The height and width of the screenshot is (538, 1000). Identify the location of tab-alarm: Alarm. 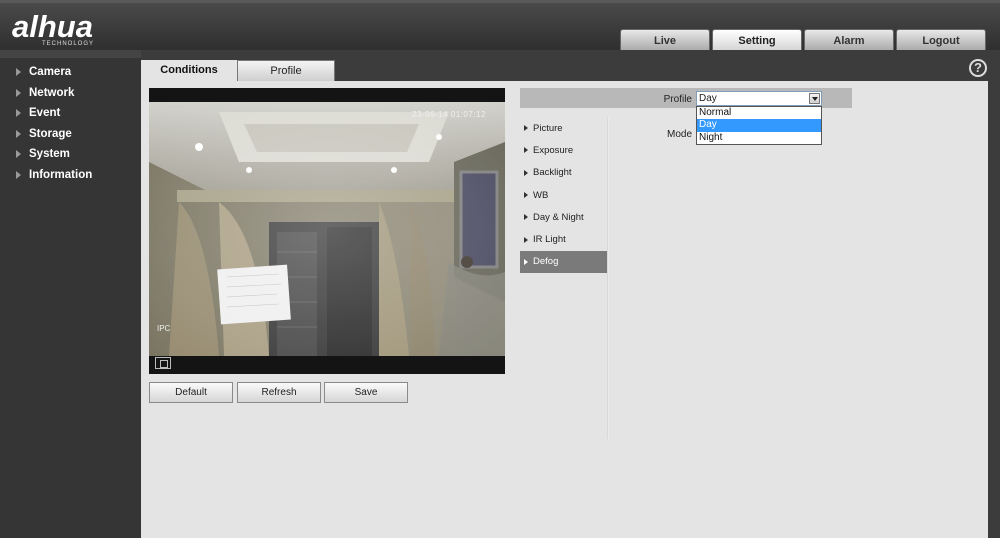
(849, 40).